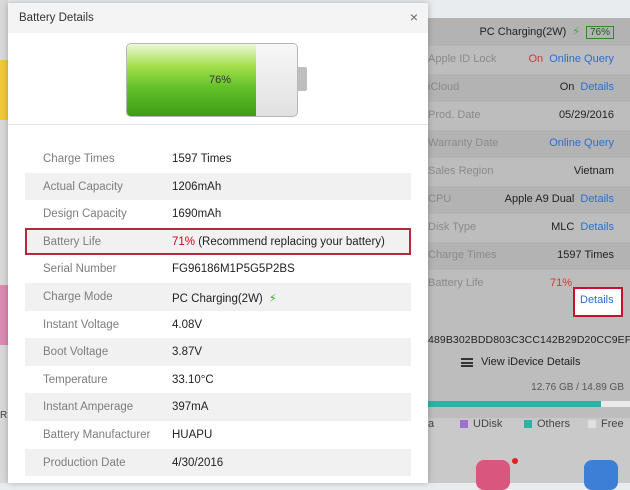 This screenshot has width=630, height=490. I want to click on storage-legend-item: Free, so click(606, 424).